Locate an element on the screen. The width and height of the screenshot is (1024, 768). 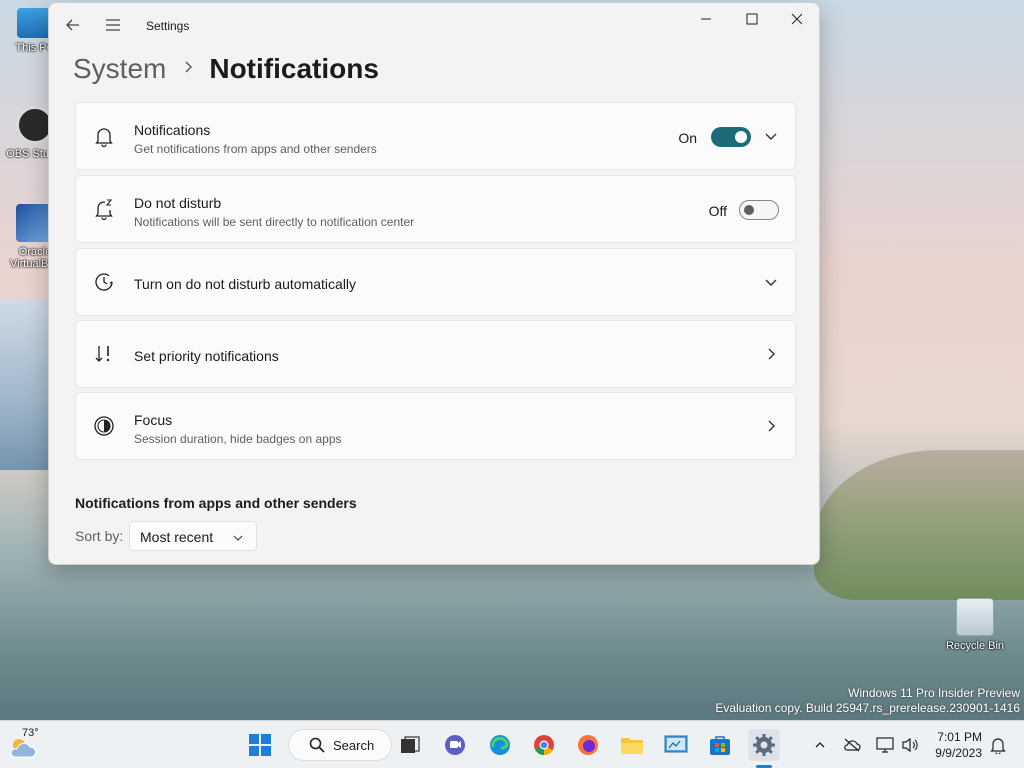
file-explorer-app is located at coordinates (632, 745).